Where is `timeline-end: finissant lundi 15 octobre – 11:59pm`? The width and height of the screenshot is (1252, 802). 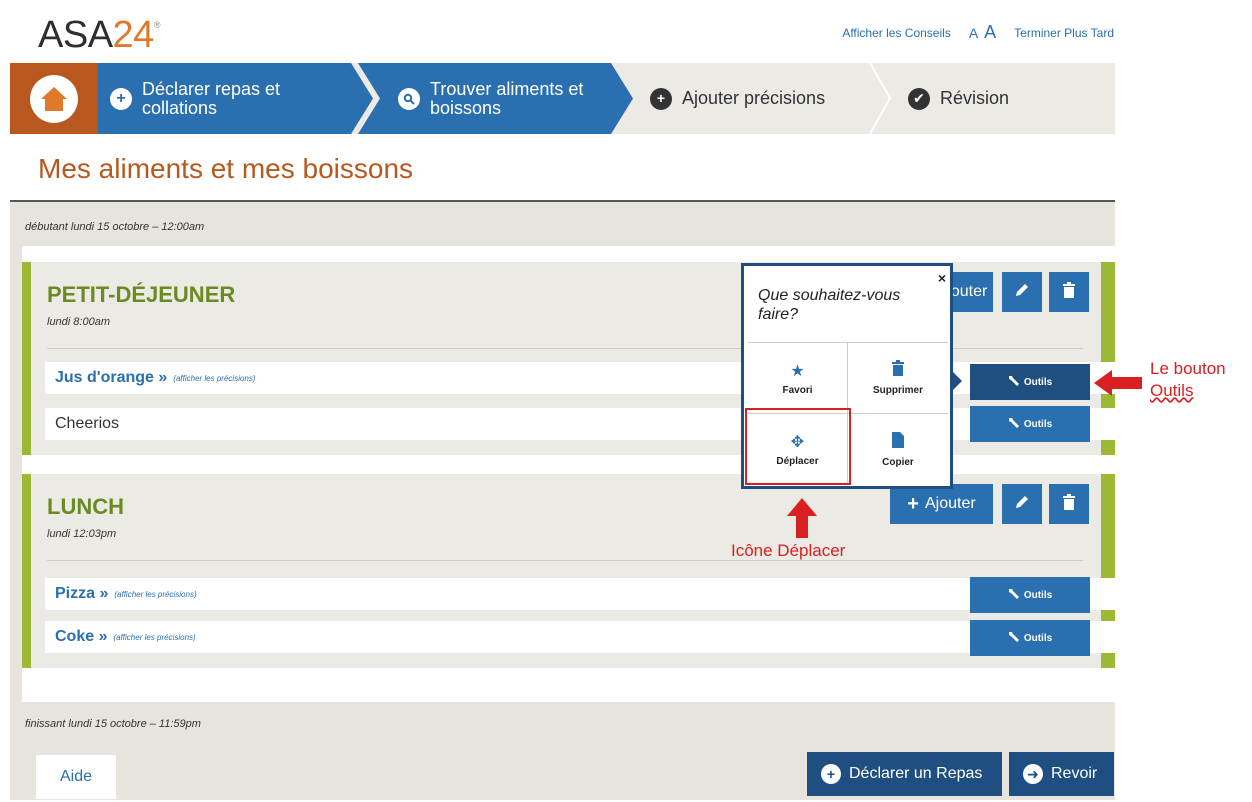 timeline-end: finissant lundi 15 octobre – 11:59pm is located at coordinates (113, 724).